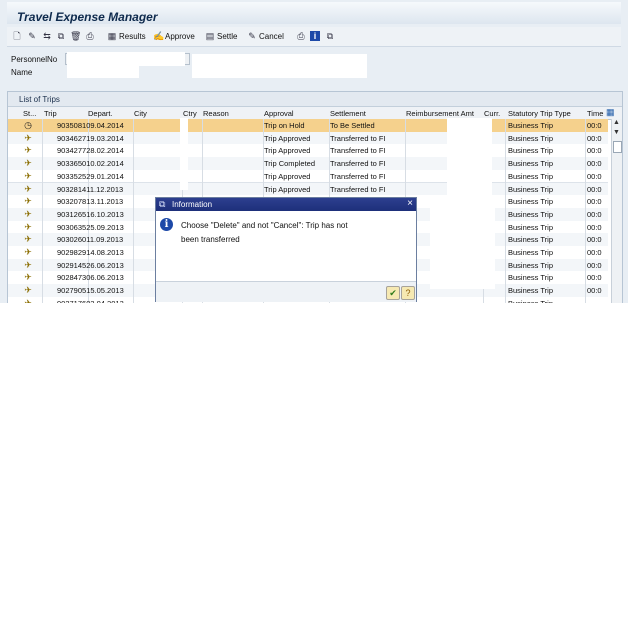 The height and width of the screenshot is (617, 628). I want to click on col-ctry: Ctry, so click(190, 113).